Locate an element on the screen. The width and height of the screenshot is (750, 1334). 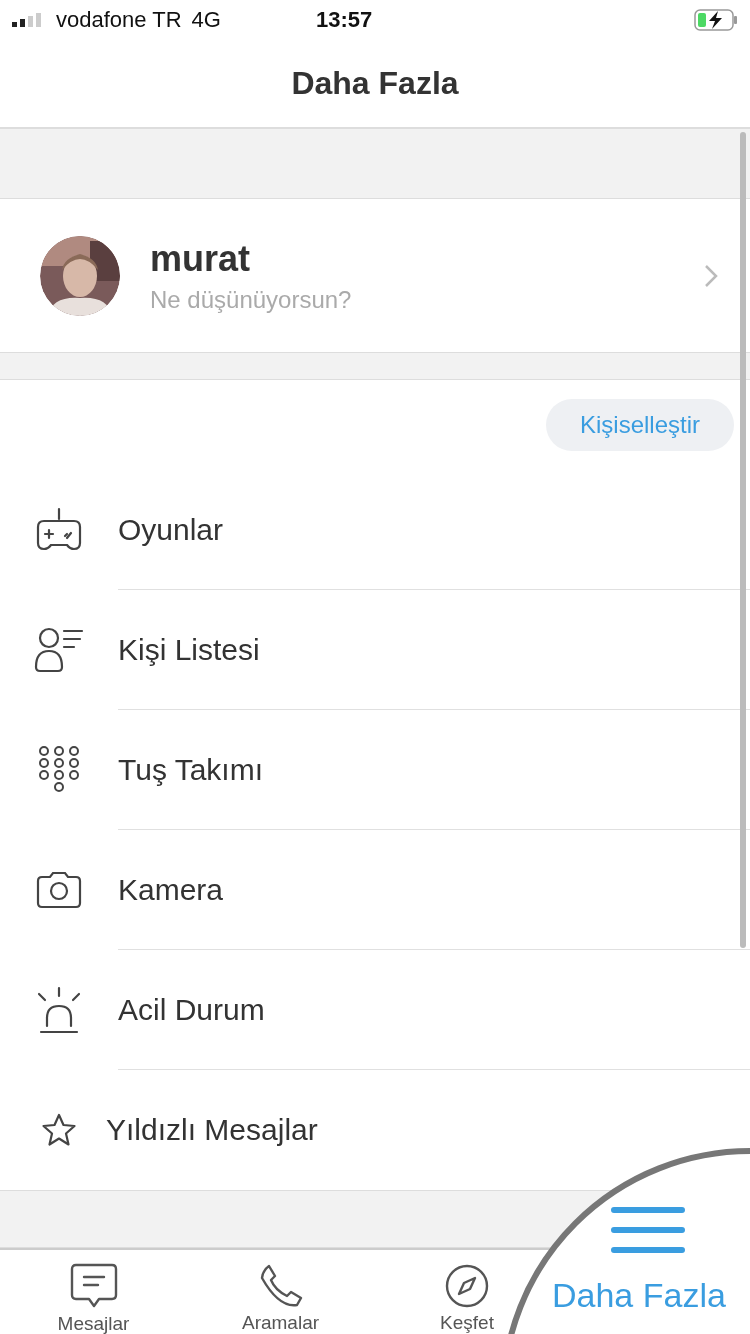
contact-list-icon is located at coordinates (59, 650).